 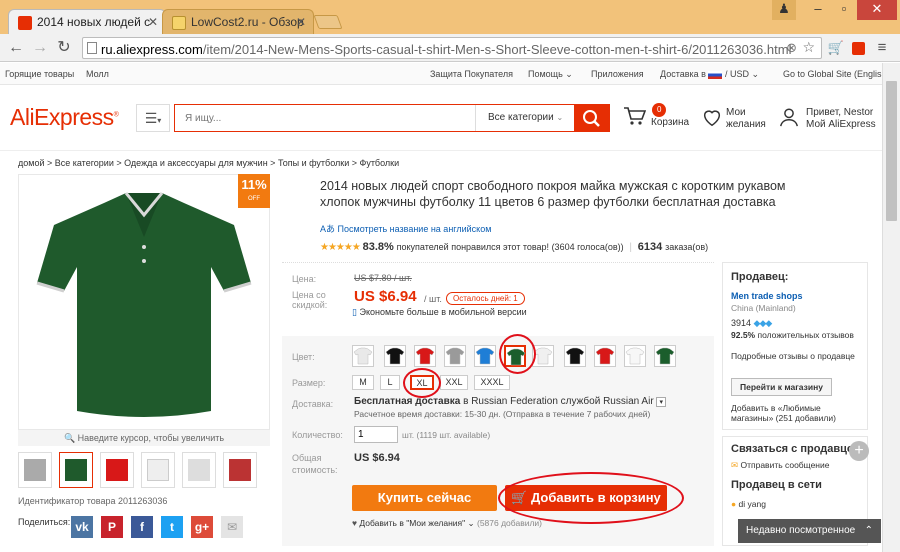 What do you see at coordinates (144, 302) in the screenshot?
I see `product-main-image` at bounding box center [144, 302].